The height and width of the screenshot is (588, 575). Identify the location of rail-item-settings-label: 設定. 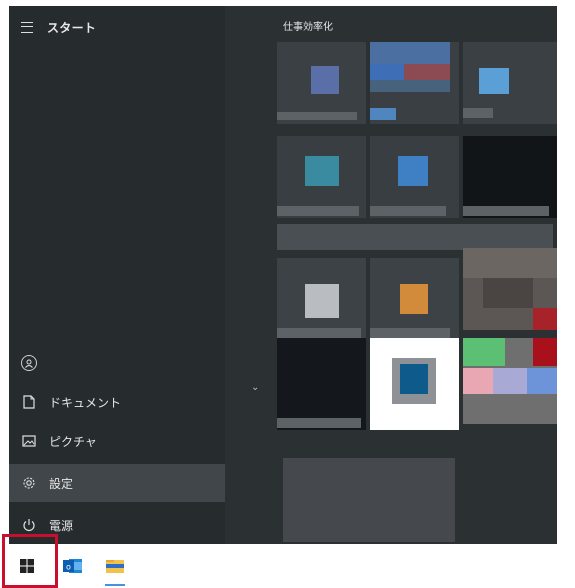
(61, 483).